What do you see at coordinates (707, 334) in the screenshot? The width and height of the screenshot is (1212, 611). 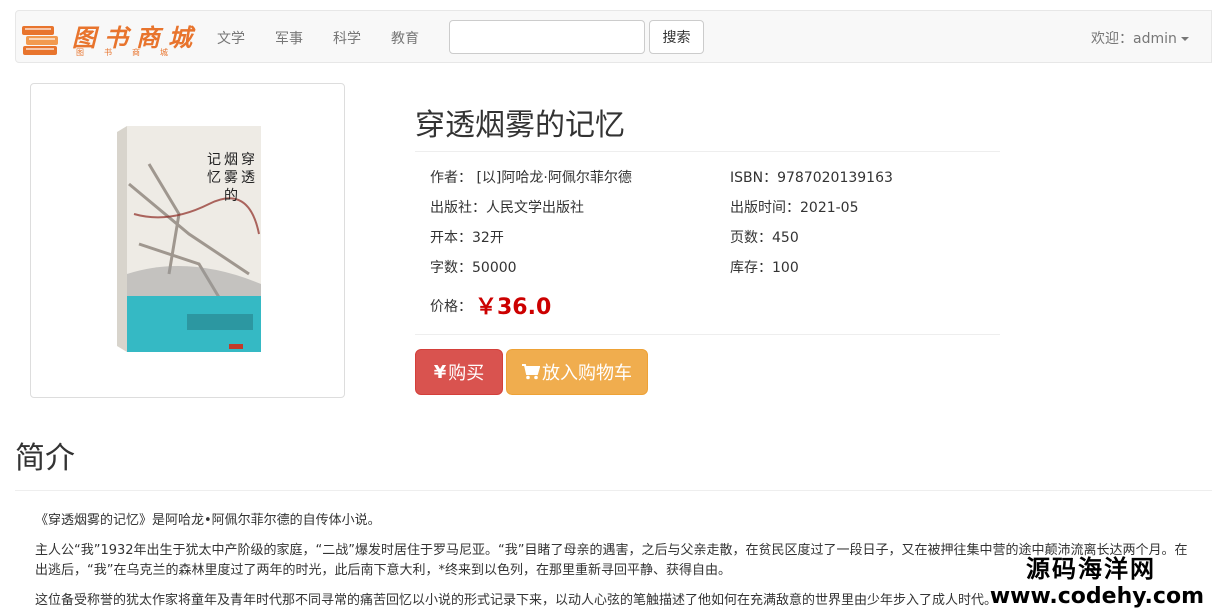 I see `price-divider` at bounding box center [707, 334].